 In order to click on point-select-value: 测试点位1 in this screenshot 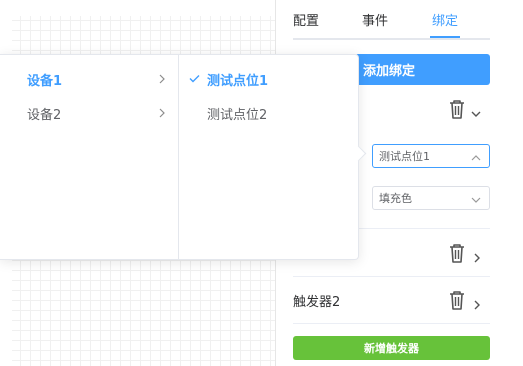, I will do `click(404, 156)`.